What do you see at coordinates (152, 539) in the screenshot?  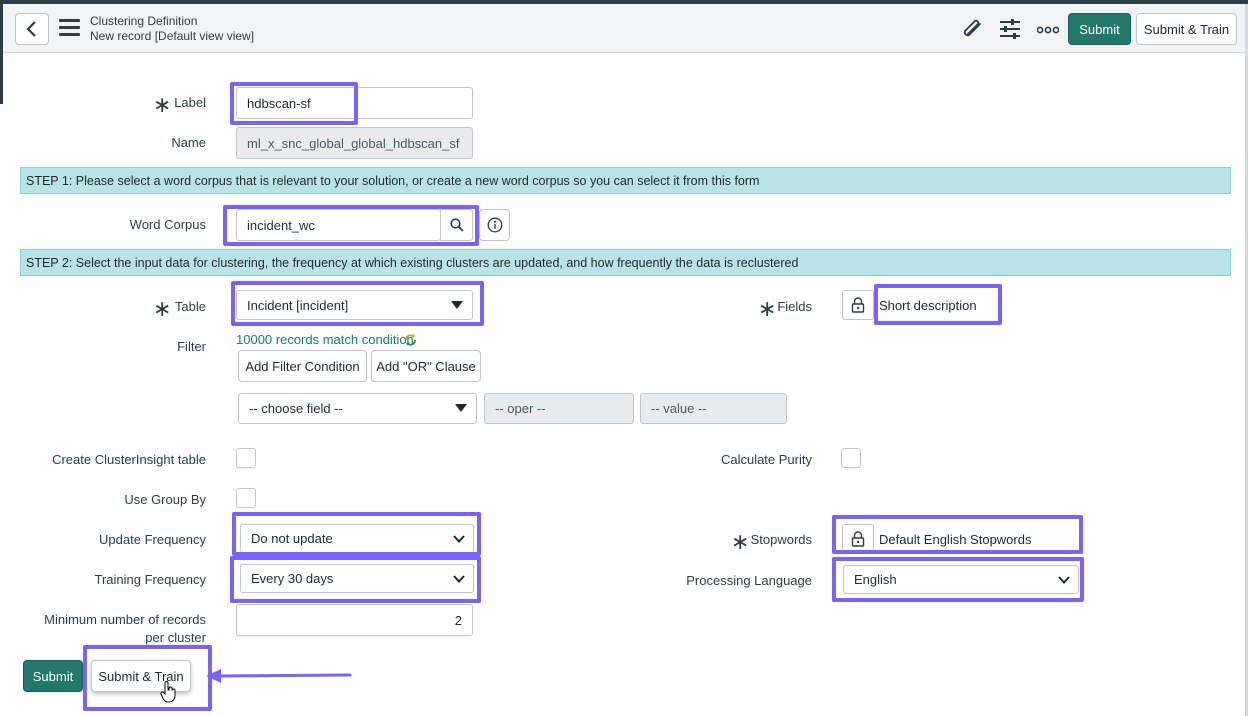 I see `update-frequency-label: Update Frequency` at bounding box center [152, 539].